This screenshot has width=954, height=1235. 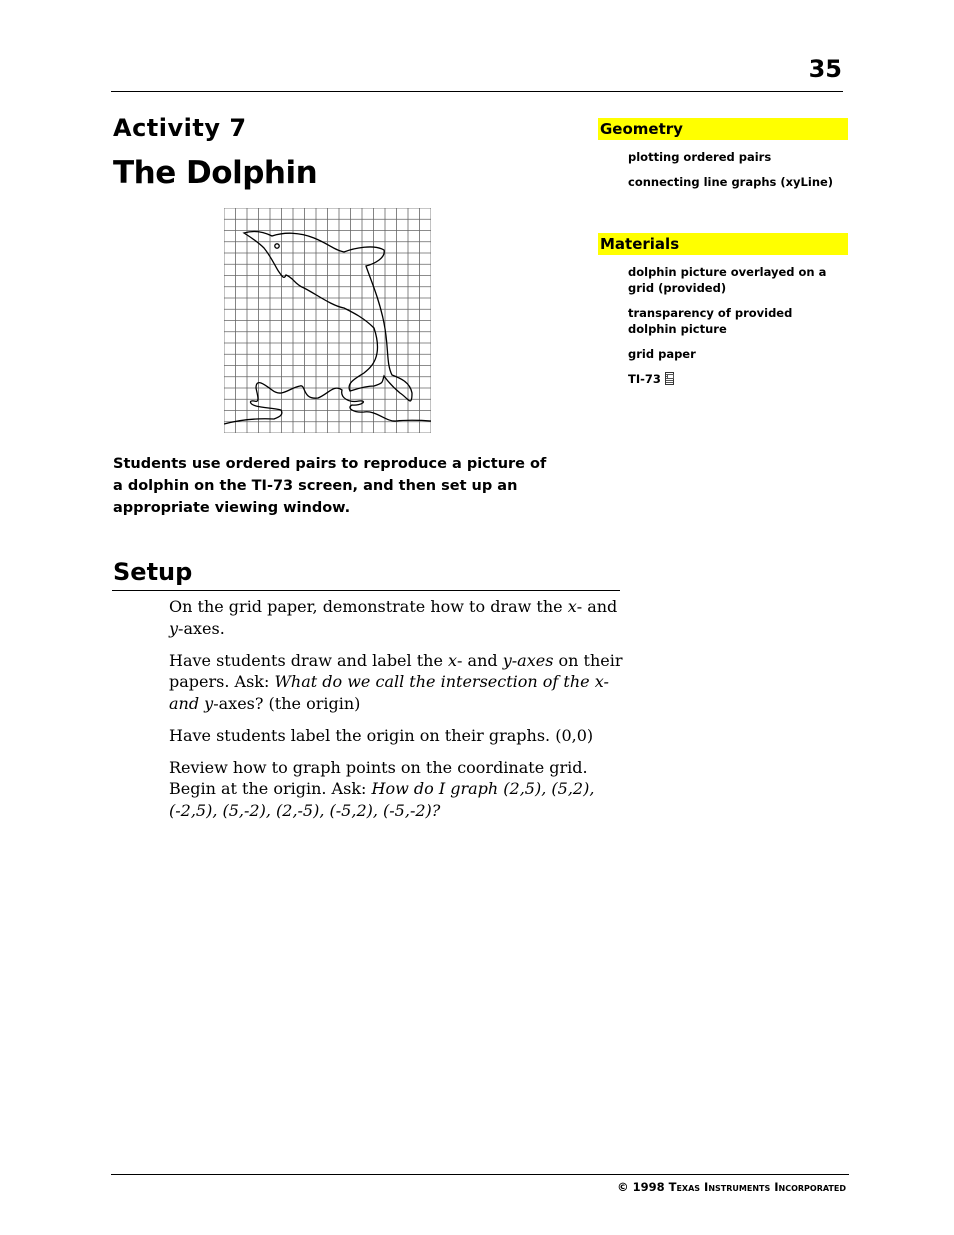 I want to click on header-rule, so click(x=477, y=91).